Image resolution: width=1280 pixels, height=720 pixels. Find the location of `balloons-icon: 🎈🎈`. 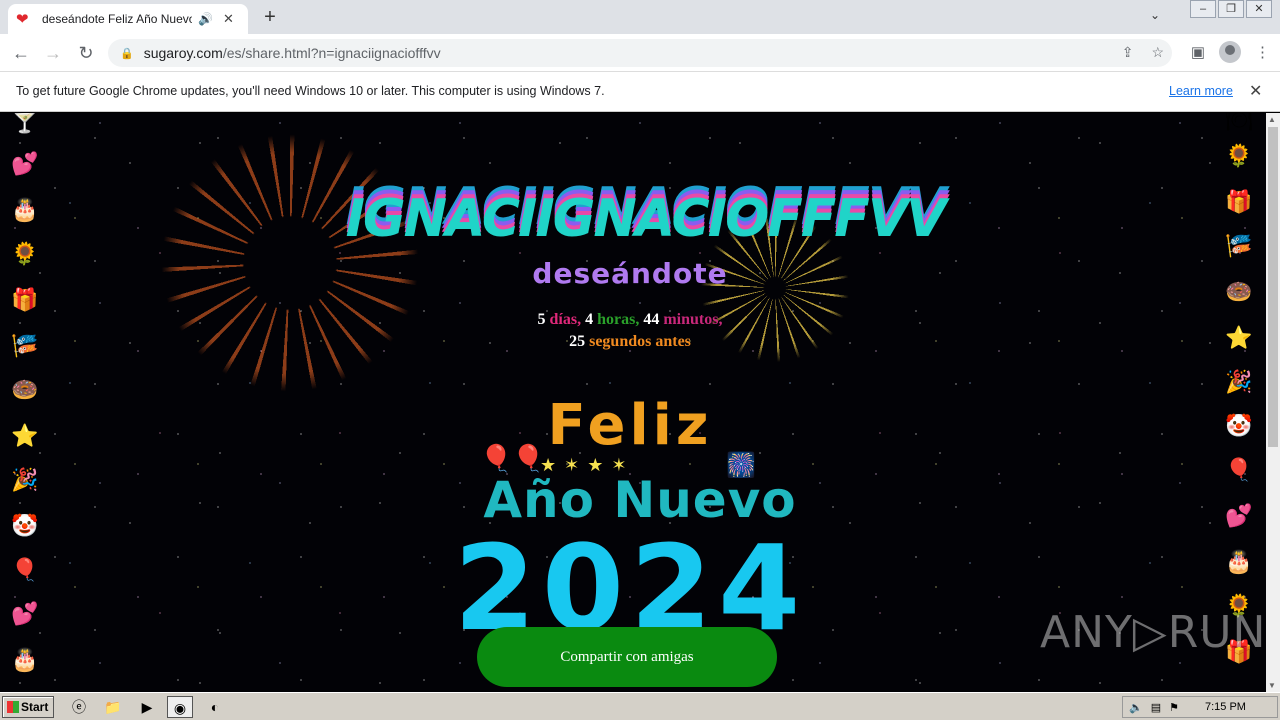

balloons-icon: 🎈🎈 is located at coordinates (512, 458).